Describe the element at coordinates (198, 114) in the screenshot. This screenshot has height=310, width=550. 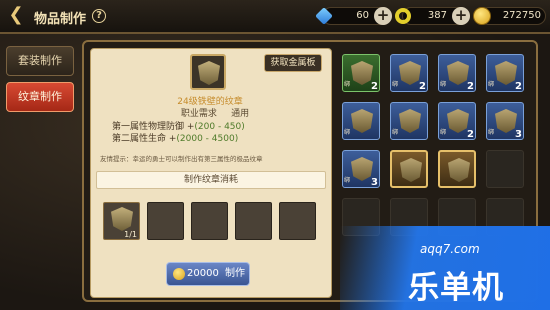
I see `job-req-label: 职业需求` at that location.